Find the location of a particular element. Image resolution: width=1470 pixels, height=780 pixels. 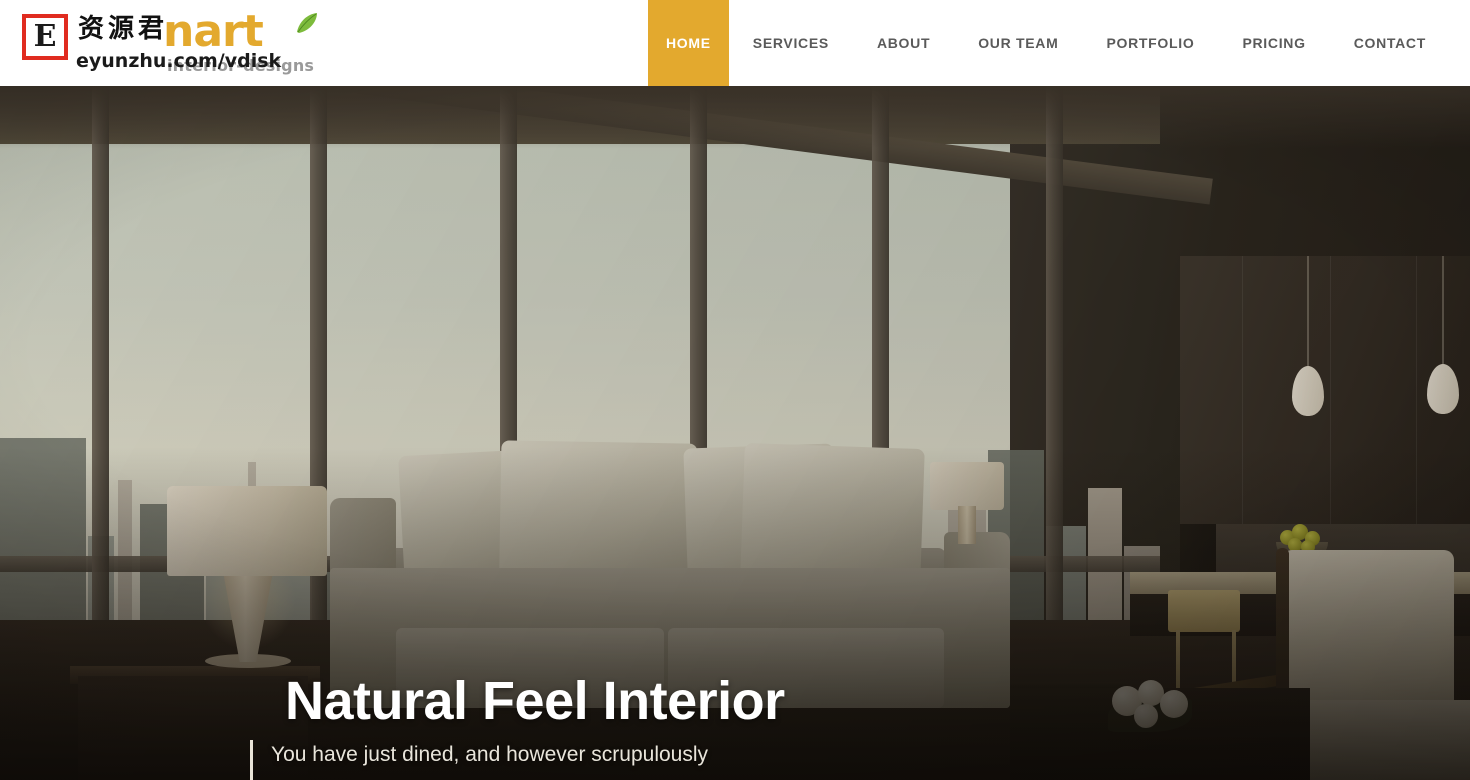

bar-stool is located at coordinates (1204, 611).